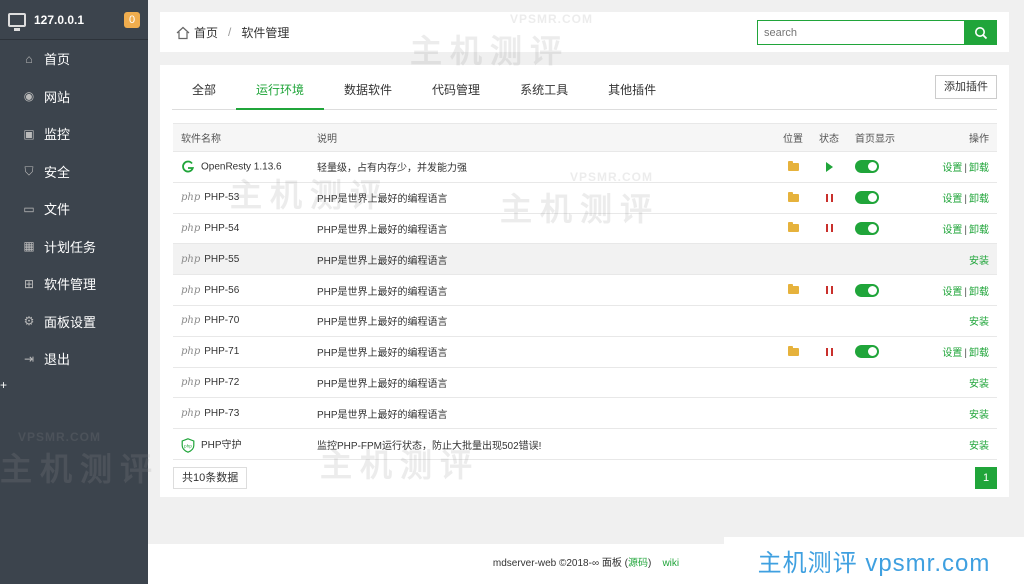  I want to click on page-button: 1, so click(986, 478).